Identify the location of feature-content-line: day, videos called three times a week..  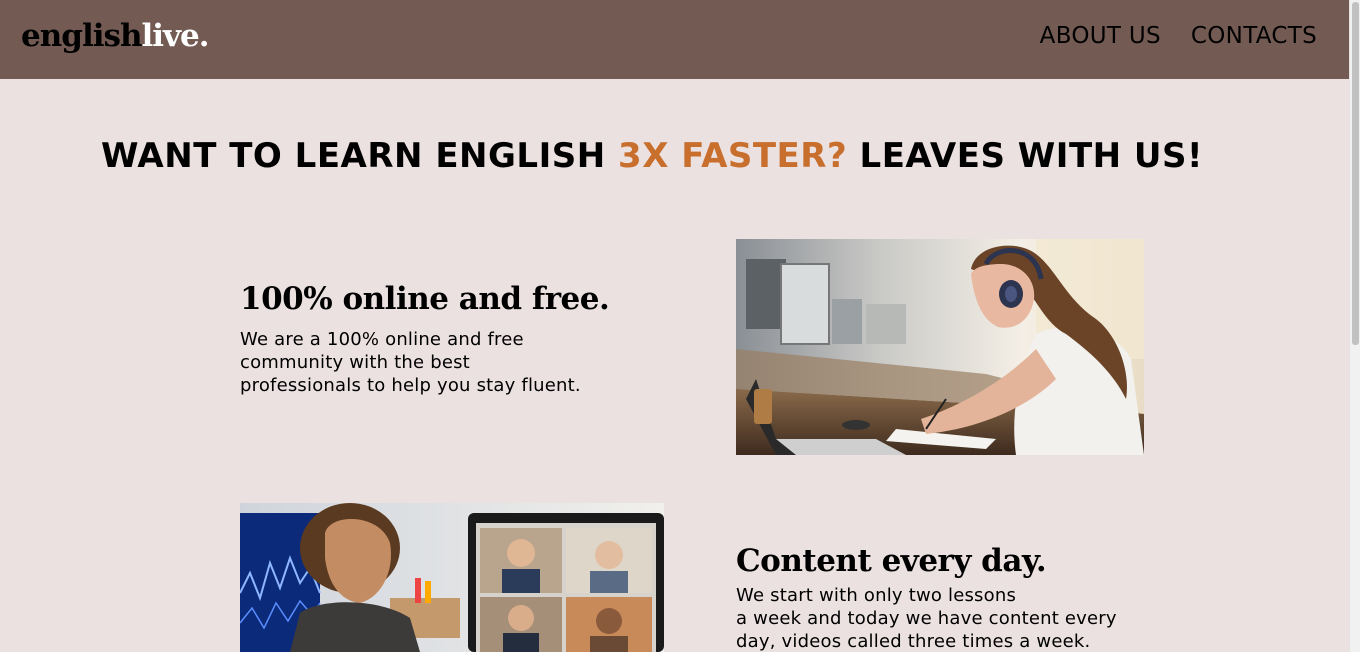
(913, 641).